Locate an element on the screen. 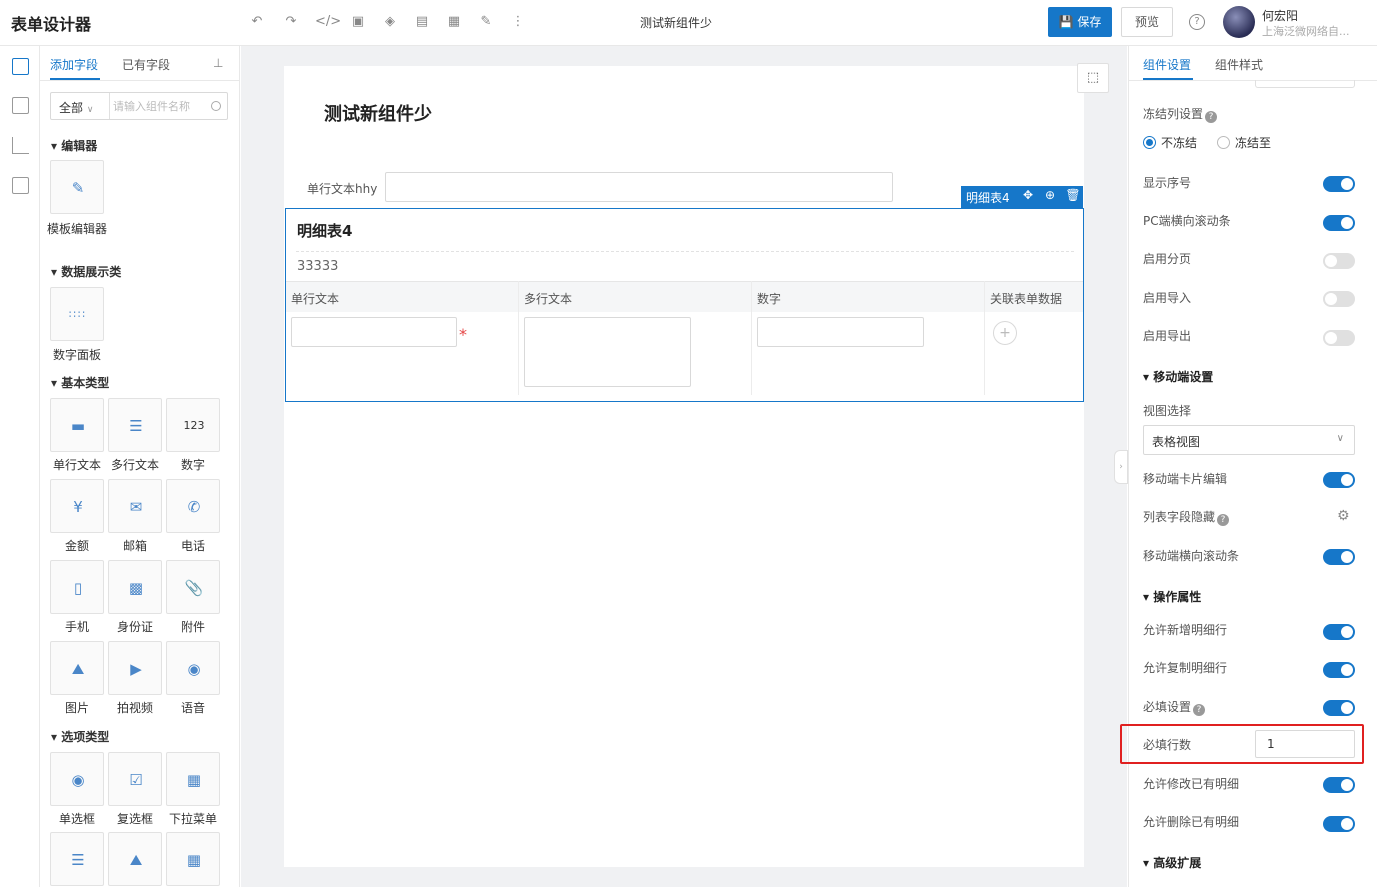 Image resolution: width=1377 pixels, height=887 pixels. single-text-tile: ▬ is located at coordinates (77, 425).